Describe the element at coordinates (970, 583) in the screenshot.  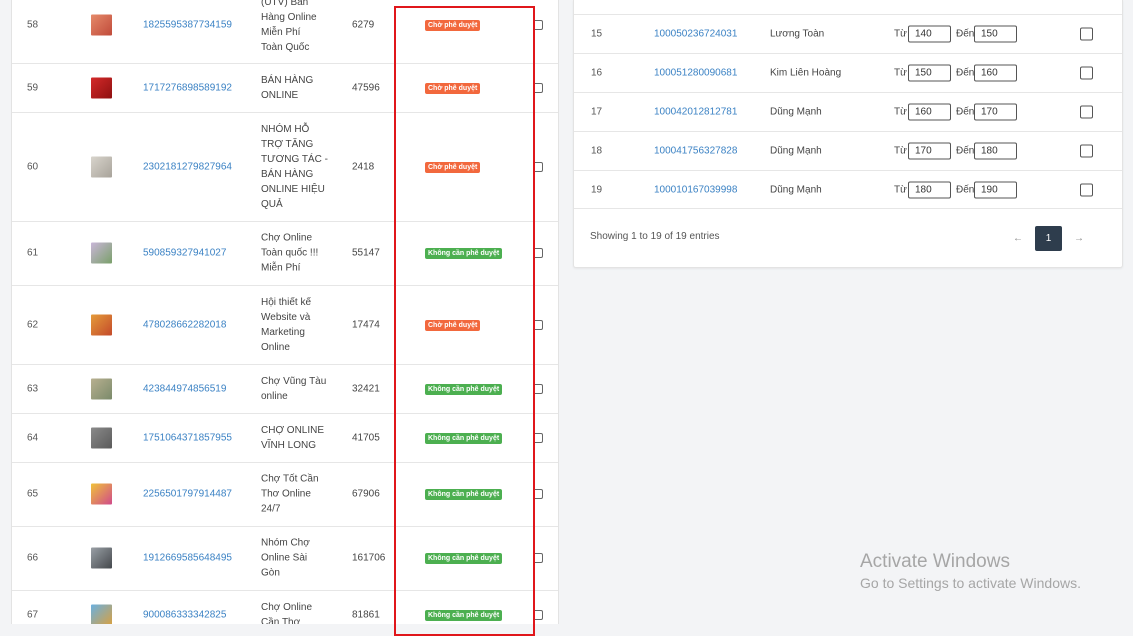
I see `watermark-subtitle: Go to Settings to activate Windows.` at that location.